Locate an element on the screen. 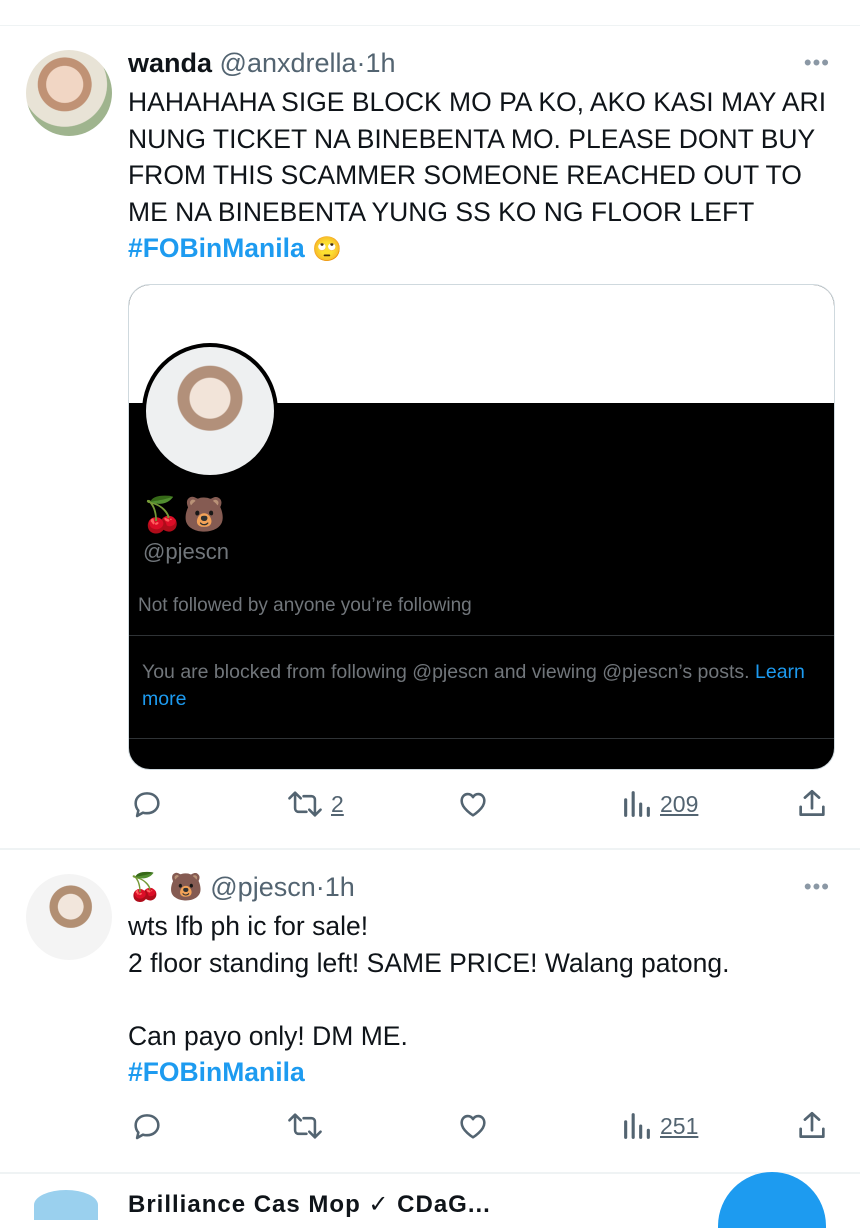 This screenshot has height=1228, width=860. retweet-count: 2 is located at coordinates (337, 804).